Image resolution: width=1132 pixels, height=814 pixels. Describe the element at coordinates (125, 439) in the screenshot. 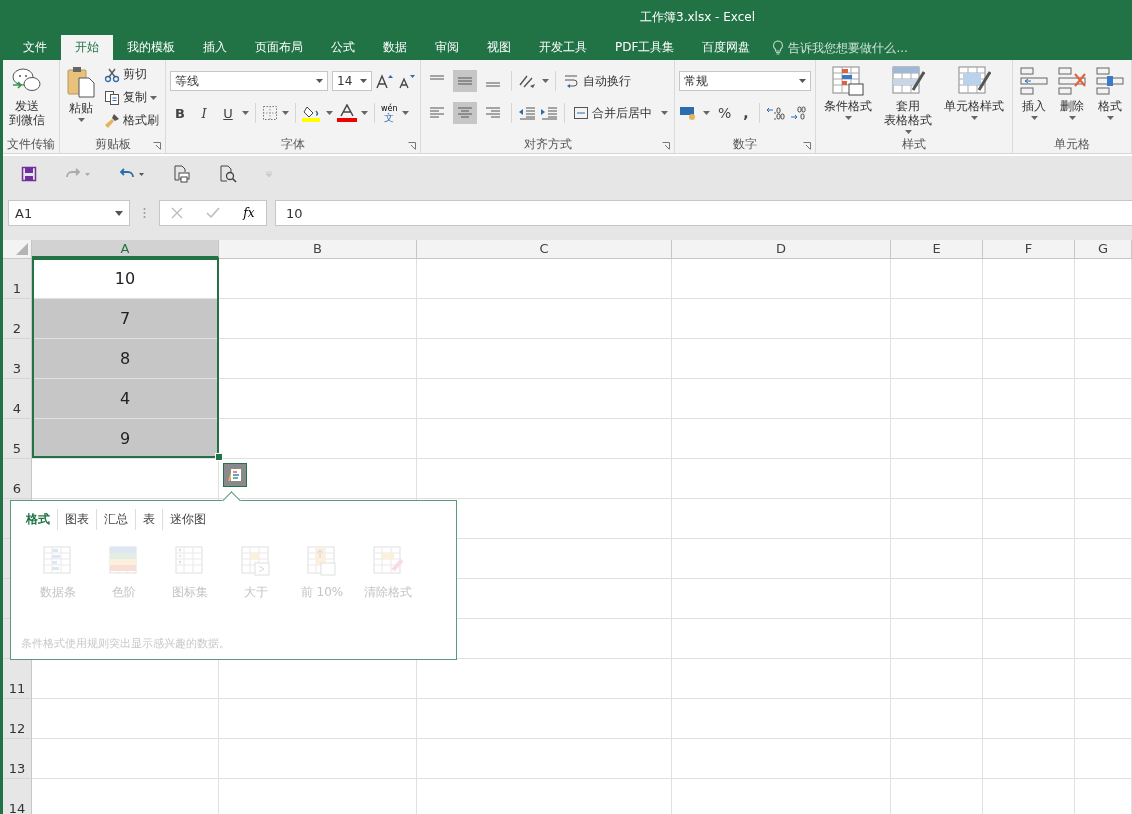

I see `table-cell: 9` at that location.